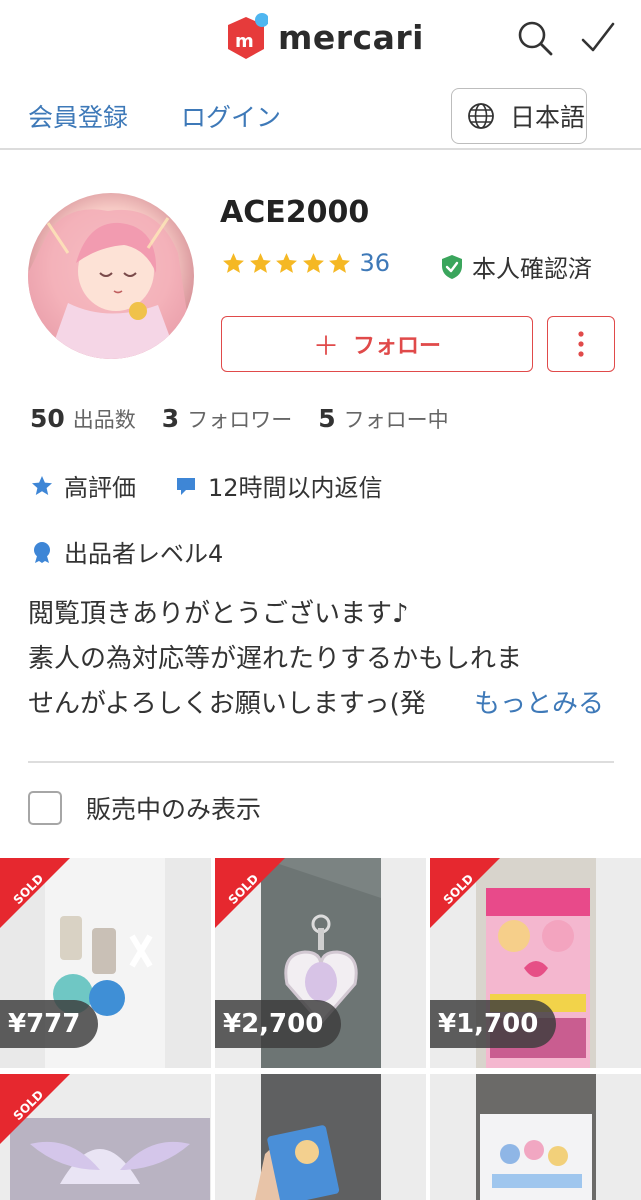 The image size is (641, 1200). I want to click on on-sale-checkbox, so click(45, 808).